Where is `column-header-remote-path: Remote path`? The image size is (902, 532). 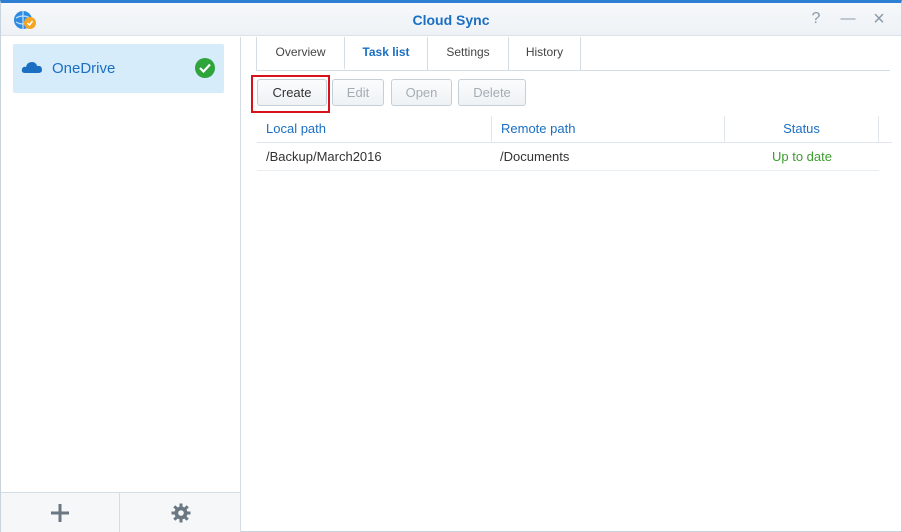
column-header-remote-path: Remote path is located at coordinates (608, 129).